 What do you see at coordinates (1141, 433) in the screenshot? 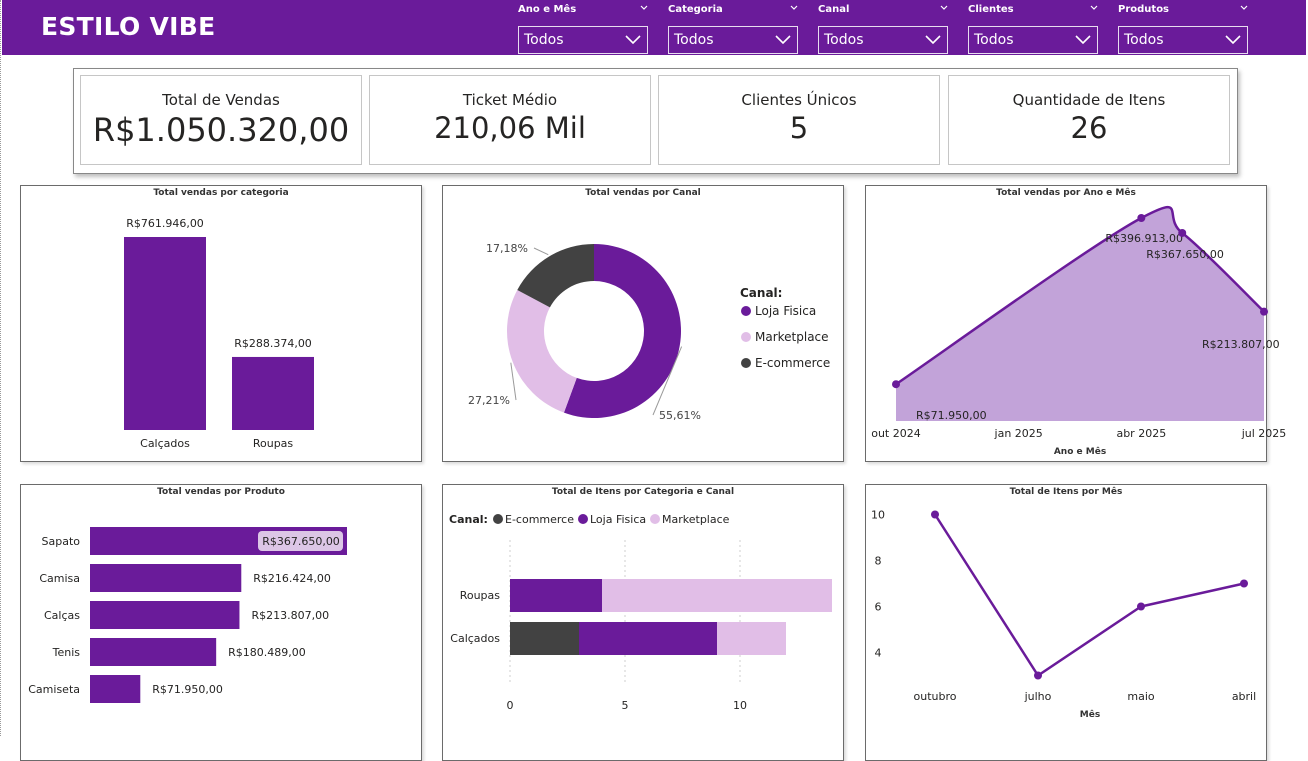
I see `x-tick-label: abr 2025` at bounding box center [1141, 433].